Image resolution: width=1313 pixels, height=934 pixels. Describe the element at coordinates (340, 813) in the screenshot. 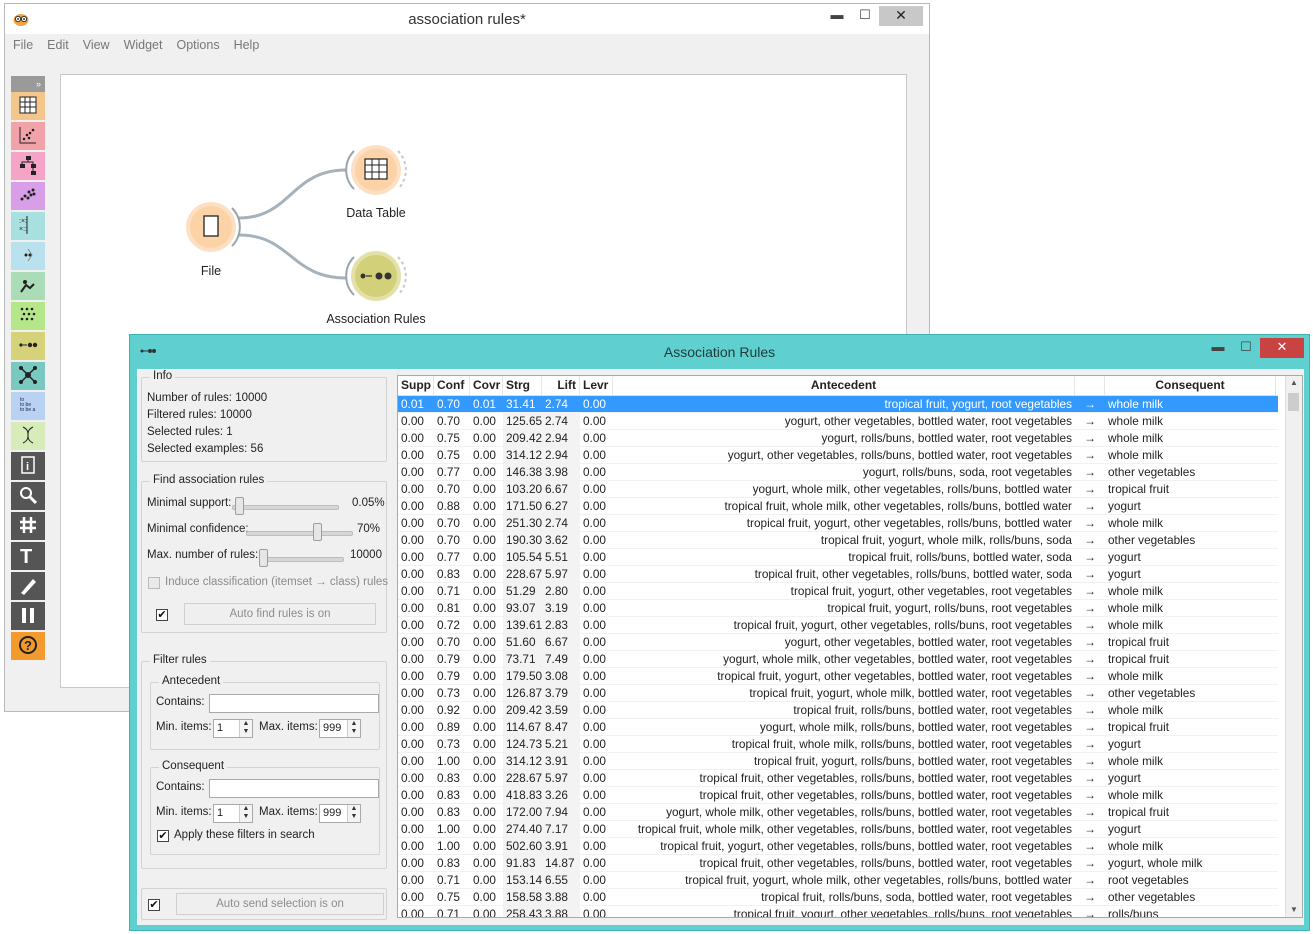

I see `consequent-max-items-spinner: 999 ▲ ▼` at that location.